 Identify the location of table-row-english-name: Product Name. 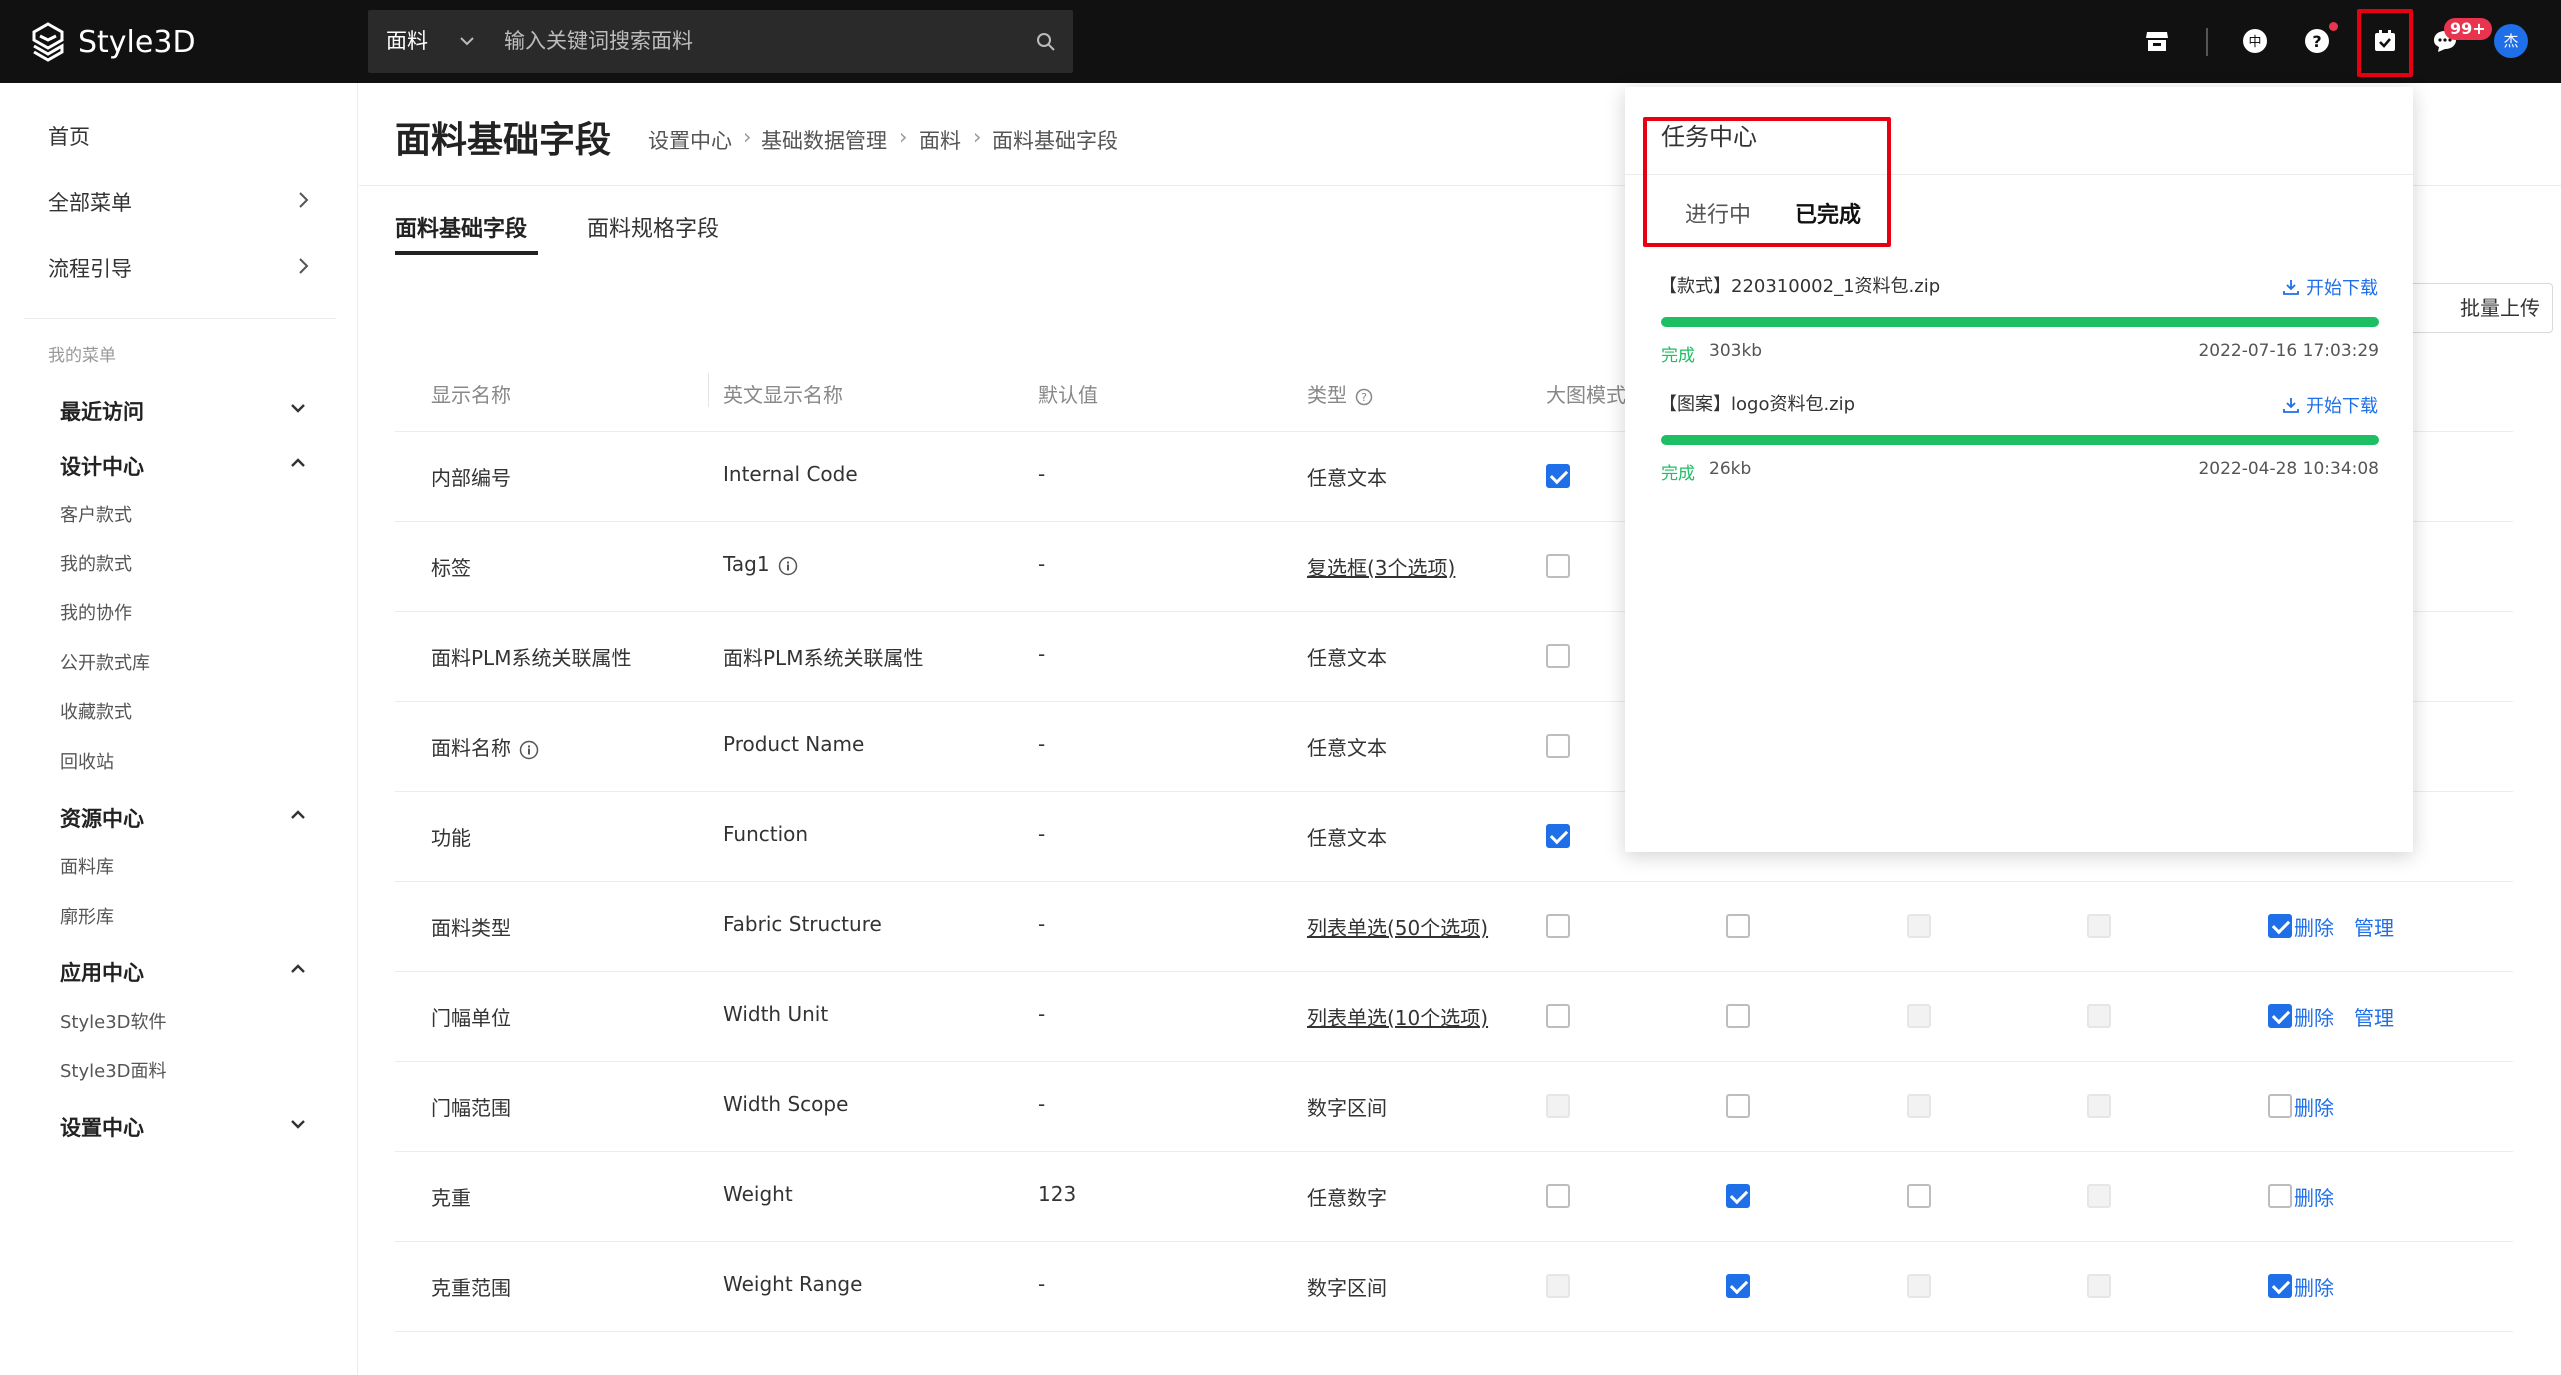
(793, 744).